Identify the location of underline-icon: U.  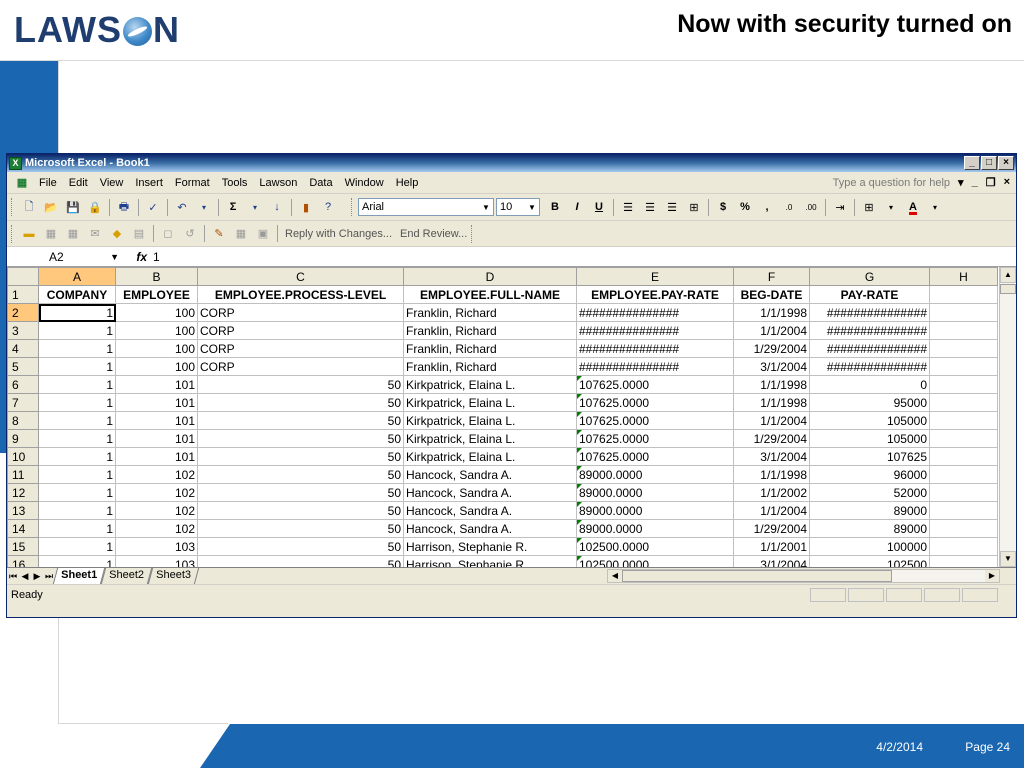
(599, 207).